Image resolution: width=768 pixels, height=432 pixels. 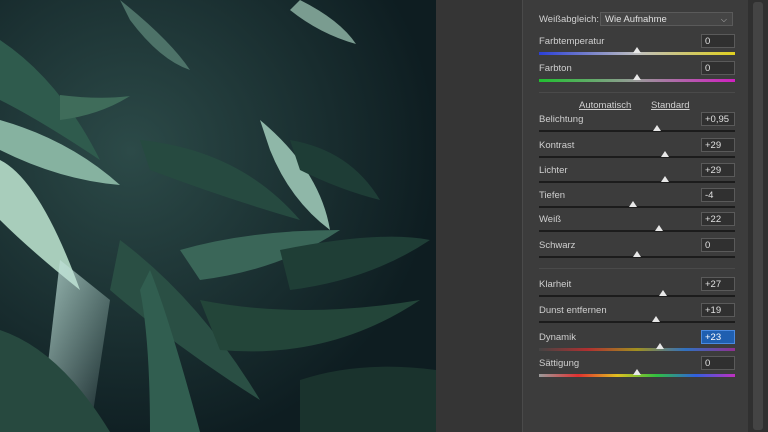 I want to click on slider-label: Dynamik, so click(x=557, y=337).